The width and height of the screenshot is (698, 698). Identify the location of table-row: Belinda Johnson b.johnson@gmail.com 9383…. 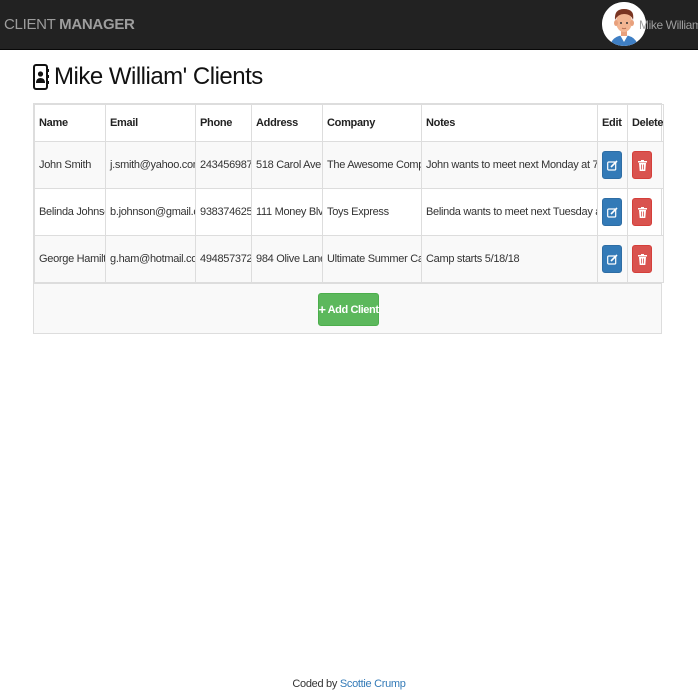
(349, 212).